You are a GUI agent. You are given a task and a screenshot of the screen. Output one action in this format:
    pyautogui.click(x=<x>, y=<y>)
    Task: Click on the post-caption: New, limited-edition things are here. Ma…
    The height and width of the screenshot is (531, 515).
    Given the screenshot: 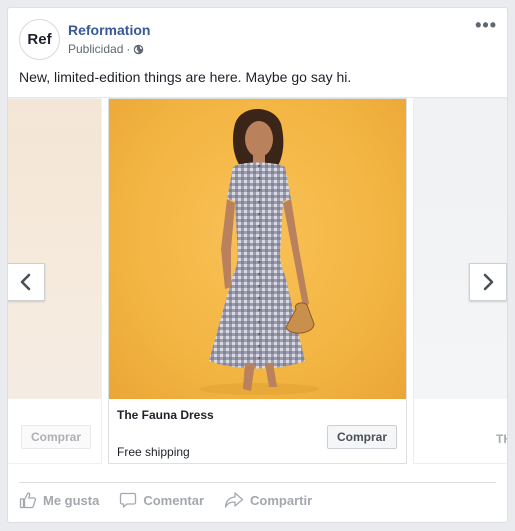 What is the action you would take?
    pyautogui.click(x=185, y=77)
    